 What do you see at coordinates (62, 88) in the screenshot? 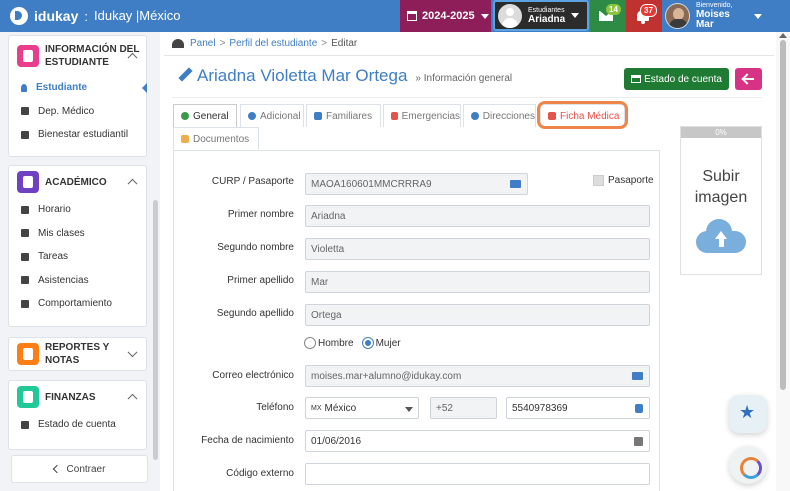
I see `sidebar-item-label: Estudiante` at bounding box center [62, 88].